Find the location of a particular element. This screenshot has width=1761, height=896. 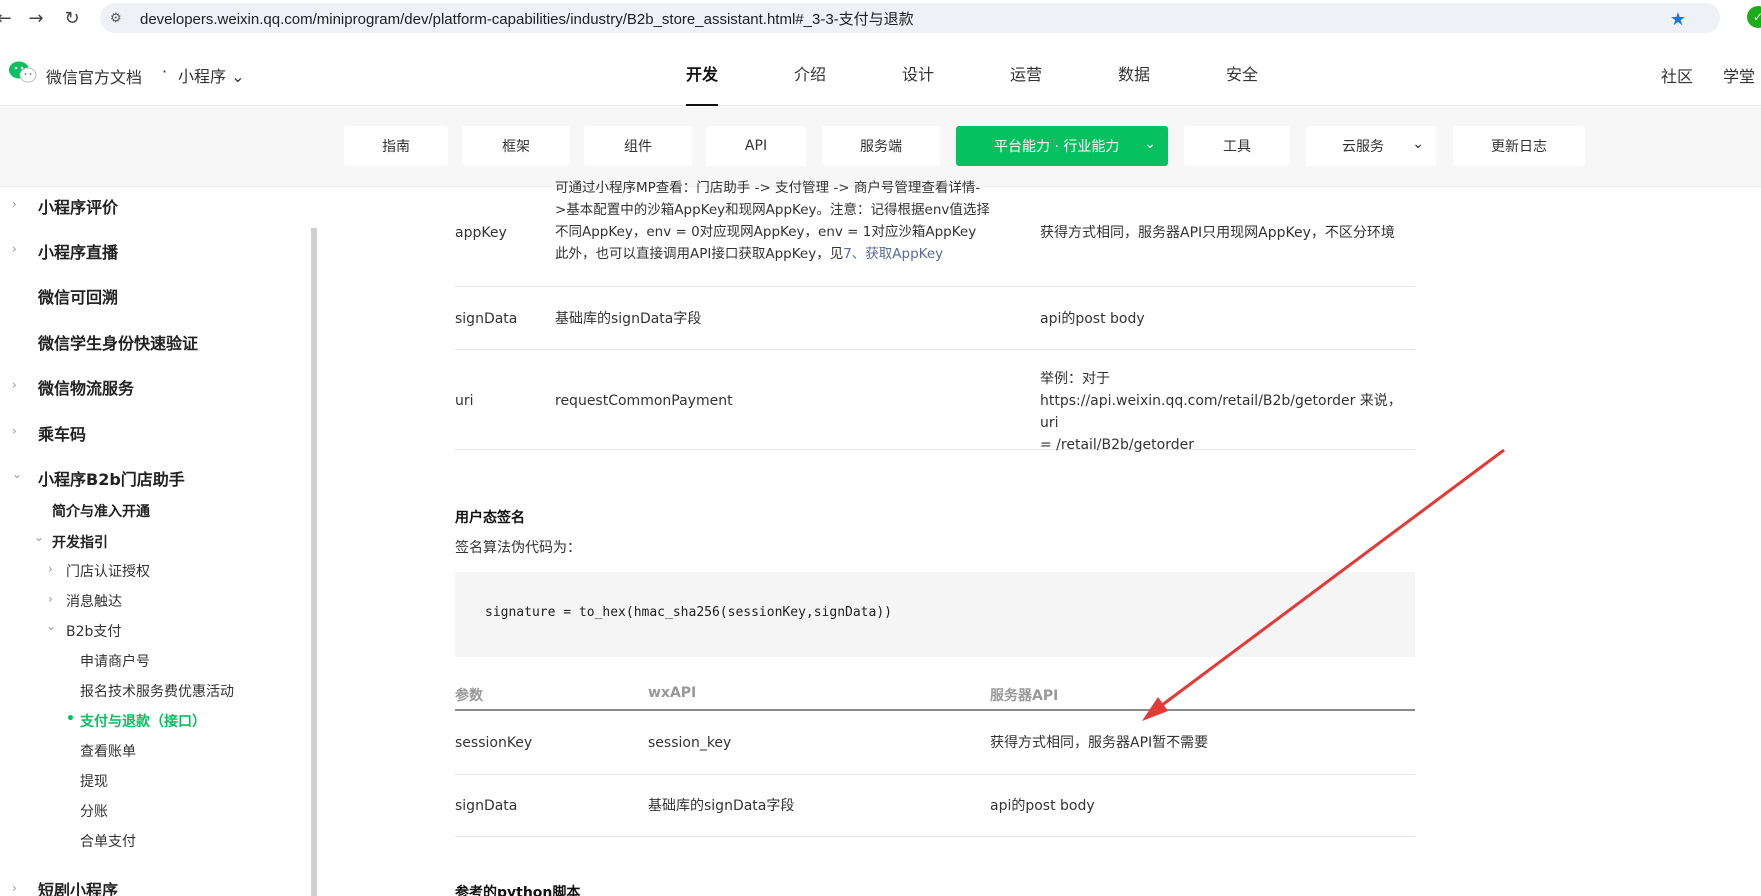

main-nav: 开发 介绍 设计 运营 数据 安全 is located at coordinates (972, 73).